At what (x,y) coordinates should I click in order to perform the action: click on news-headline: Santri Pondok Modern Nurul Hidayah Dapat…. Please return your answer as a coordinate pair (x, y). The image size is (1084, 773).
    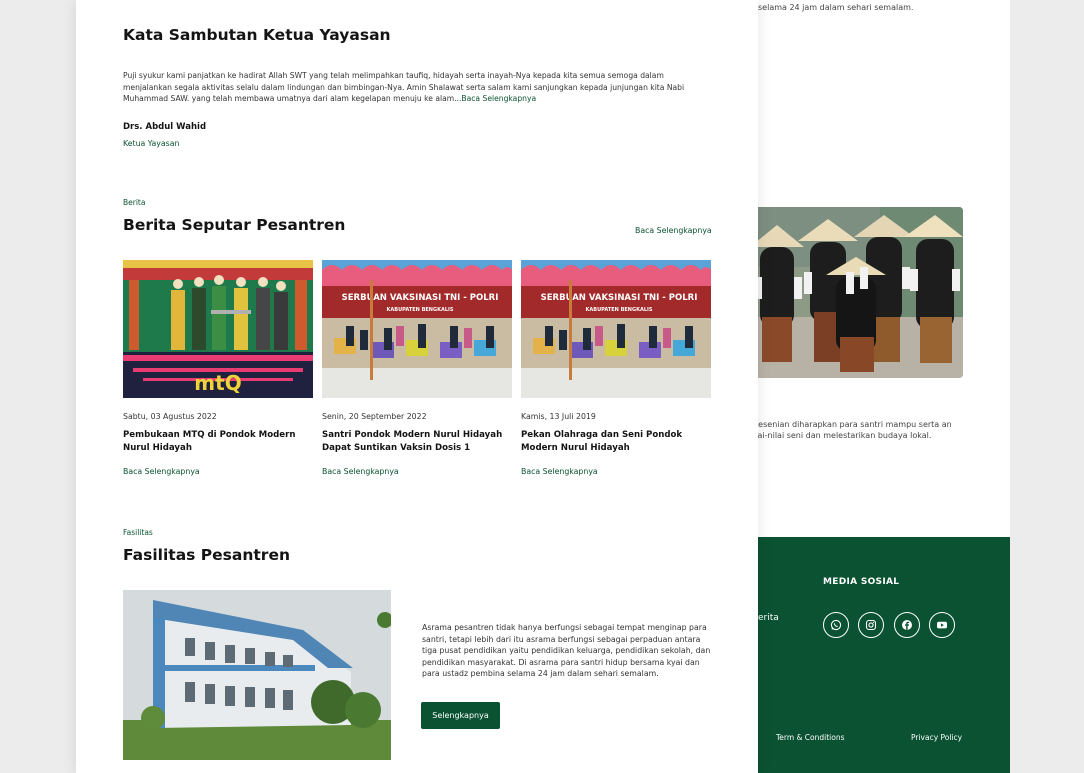
    Looking at the image, I should click on (417, 448).